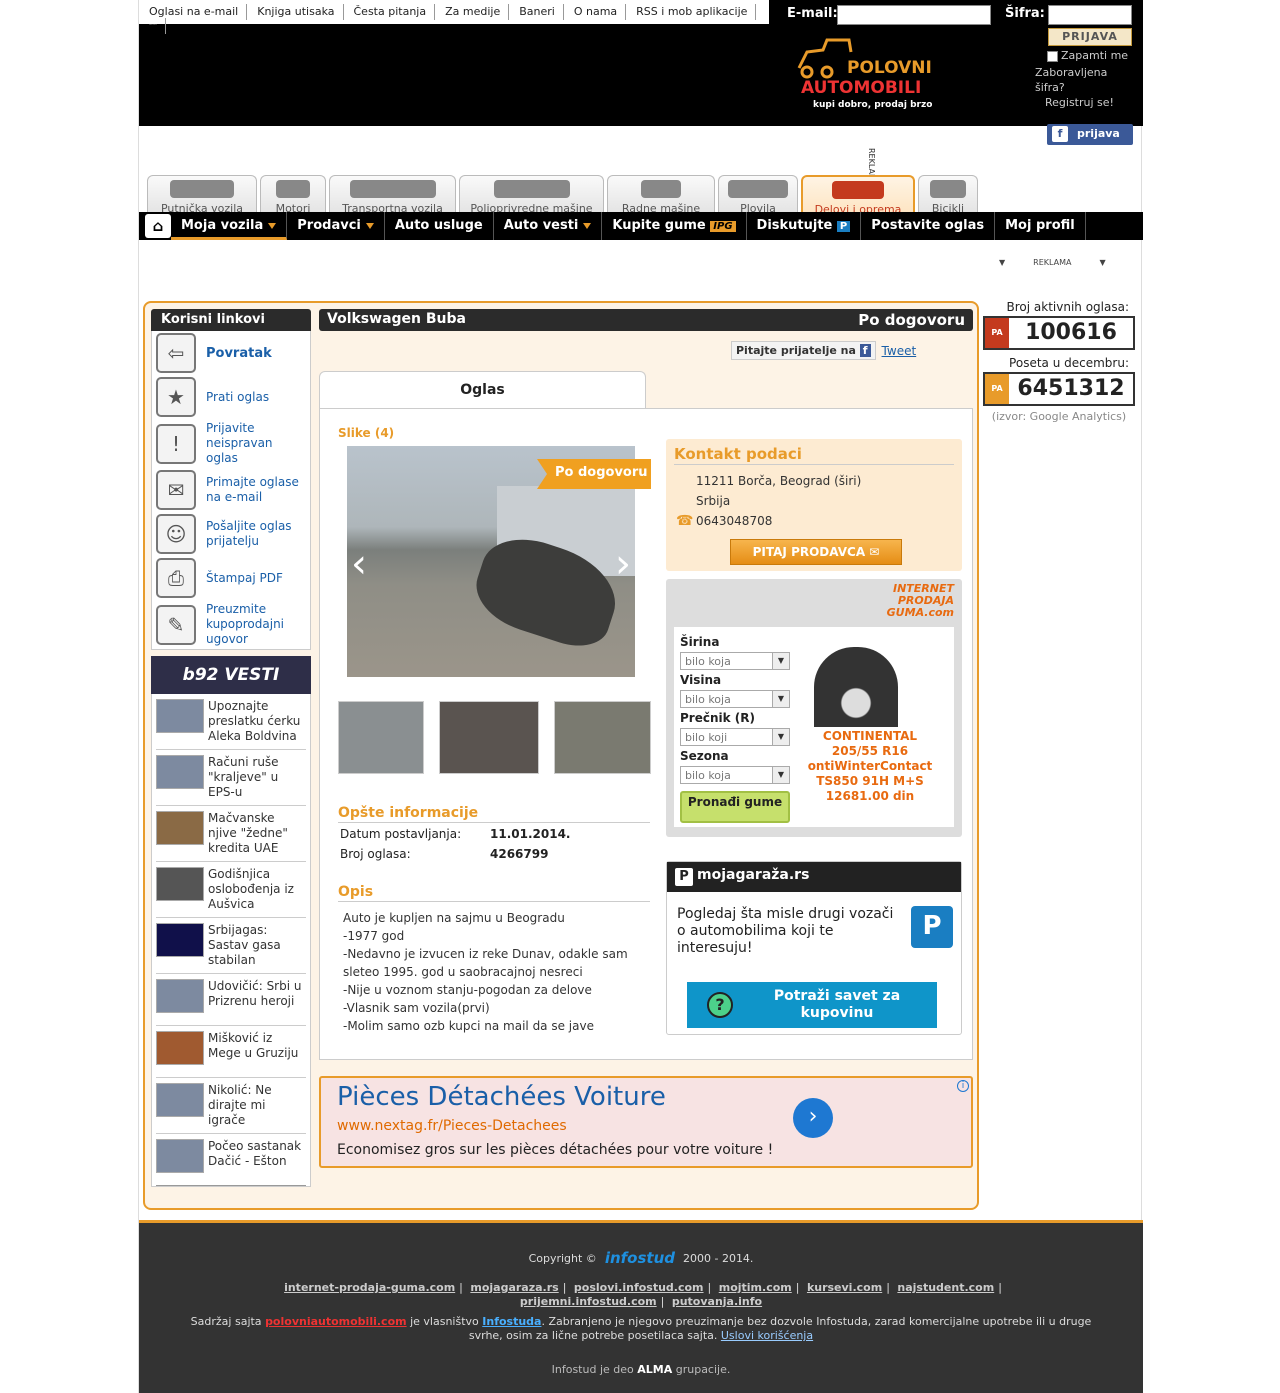 This screenshot has width=1280, height=1393. Describe the element at coordinates (694, 12) in the screenshot. I see `toplink: RSS i mob aplikacije` at that location.